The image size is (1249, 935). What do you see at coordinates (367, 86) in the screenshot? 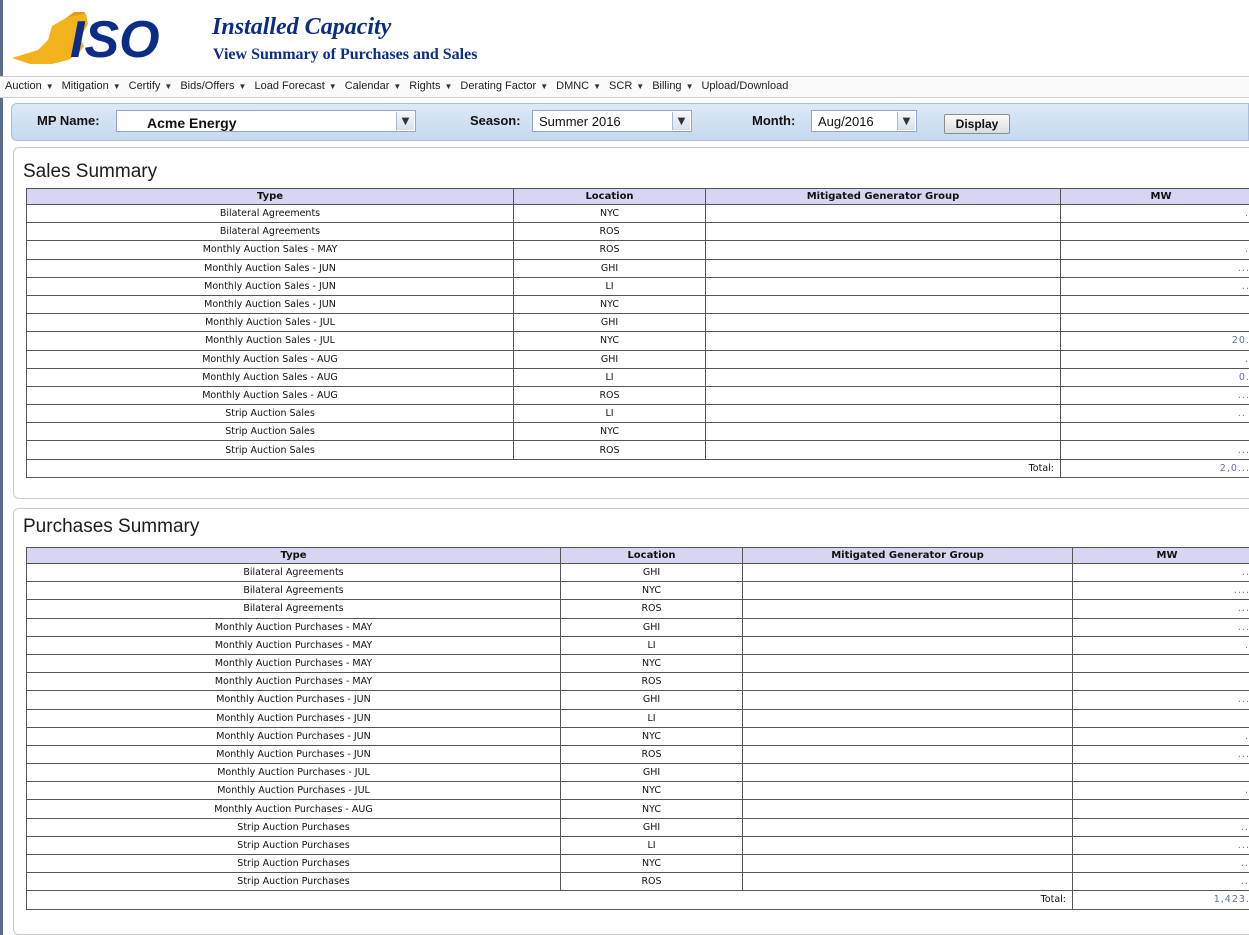
I see `menu-item-label: Calendar` at bounding box center [367, 86].